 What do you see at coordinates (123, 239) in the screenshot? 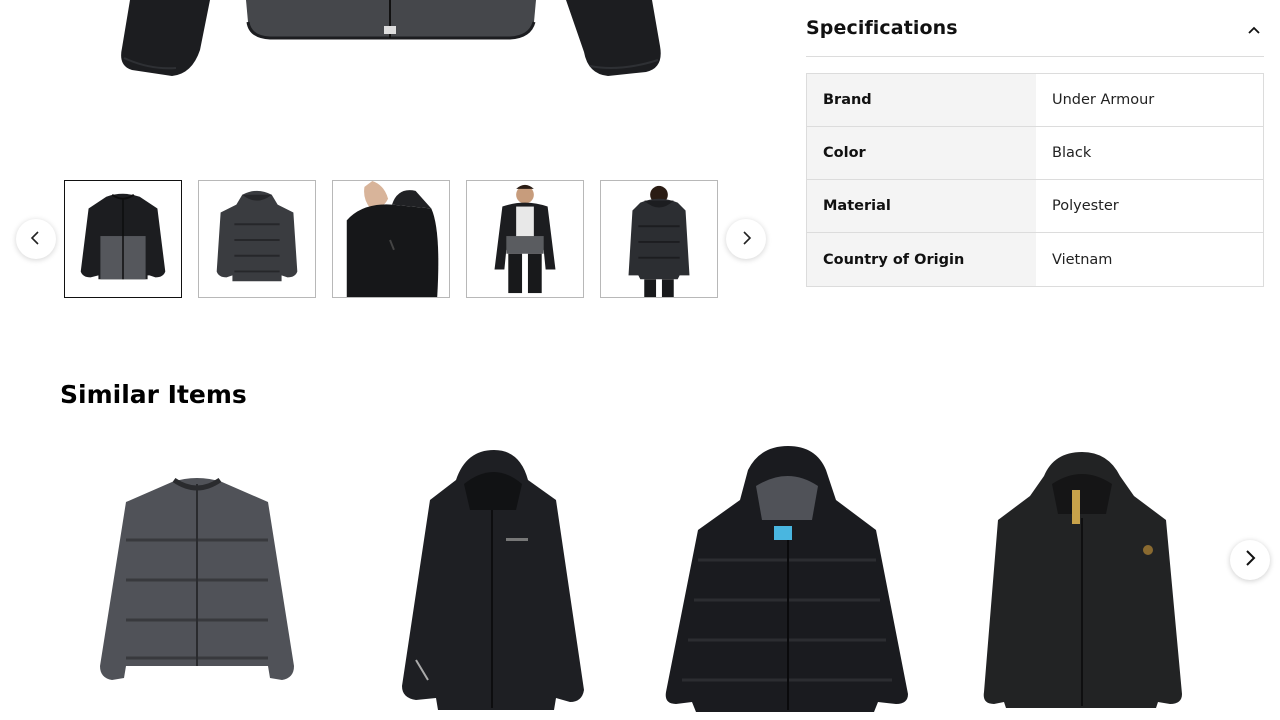
I see `thumbnail-jacket-front` at bounding box center [123, 239].